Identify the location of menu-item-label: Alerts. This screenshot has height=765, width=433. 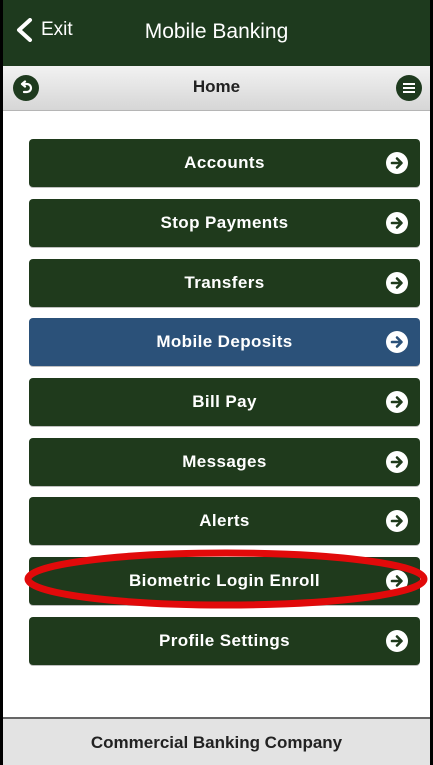
(224, 520).